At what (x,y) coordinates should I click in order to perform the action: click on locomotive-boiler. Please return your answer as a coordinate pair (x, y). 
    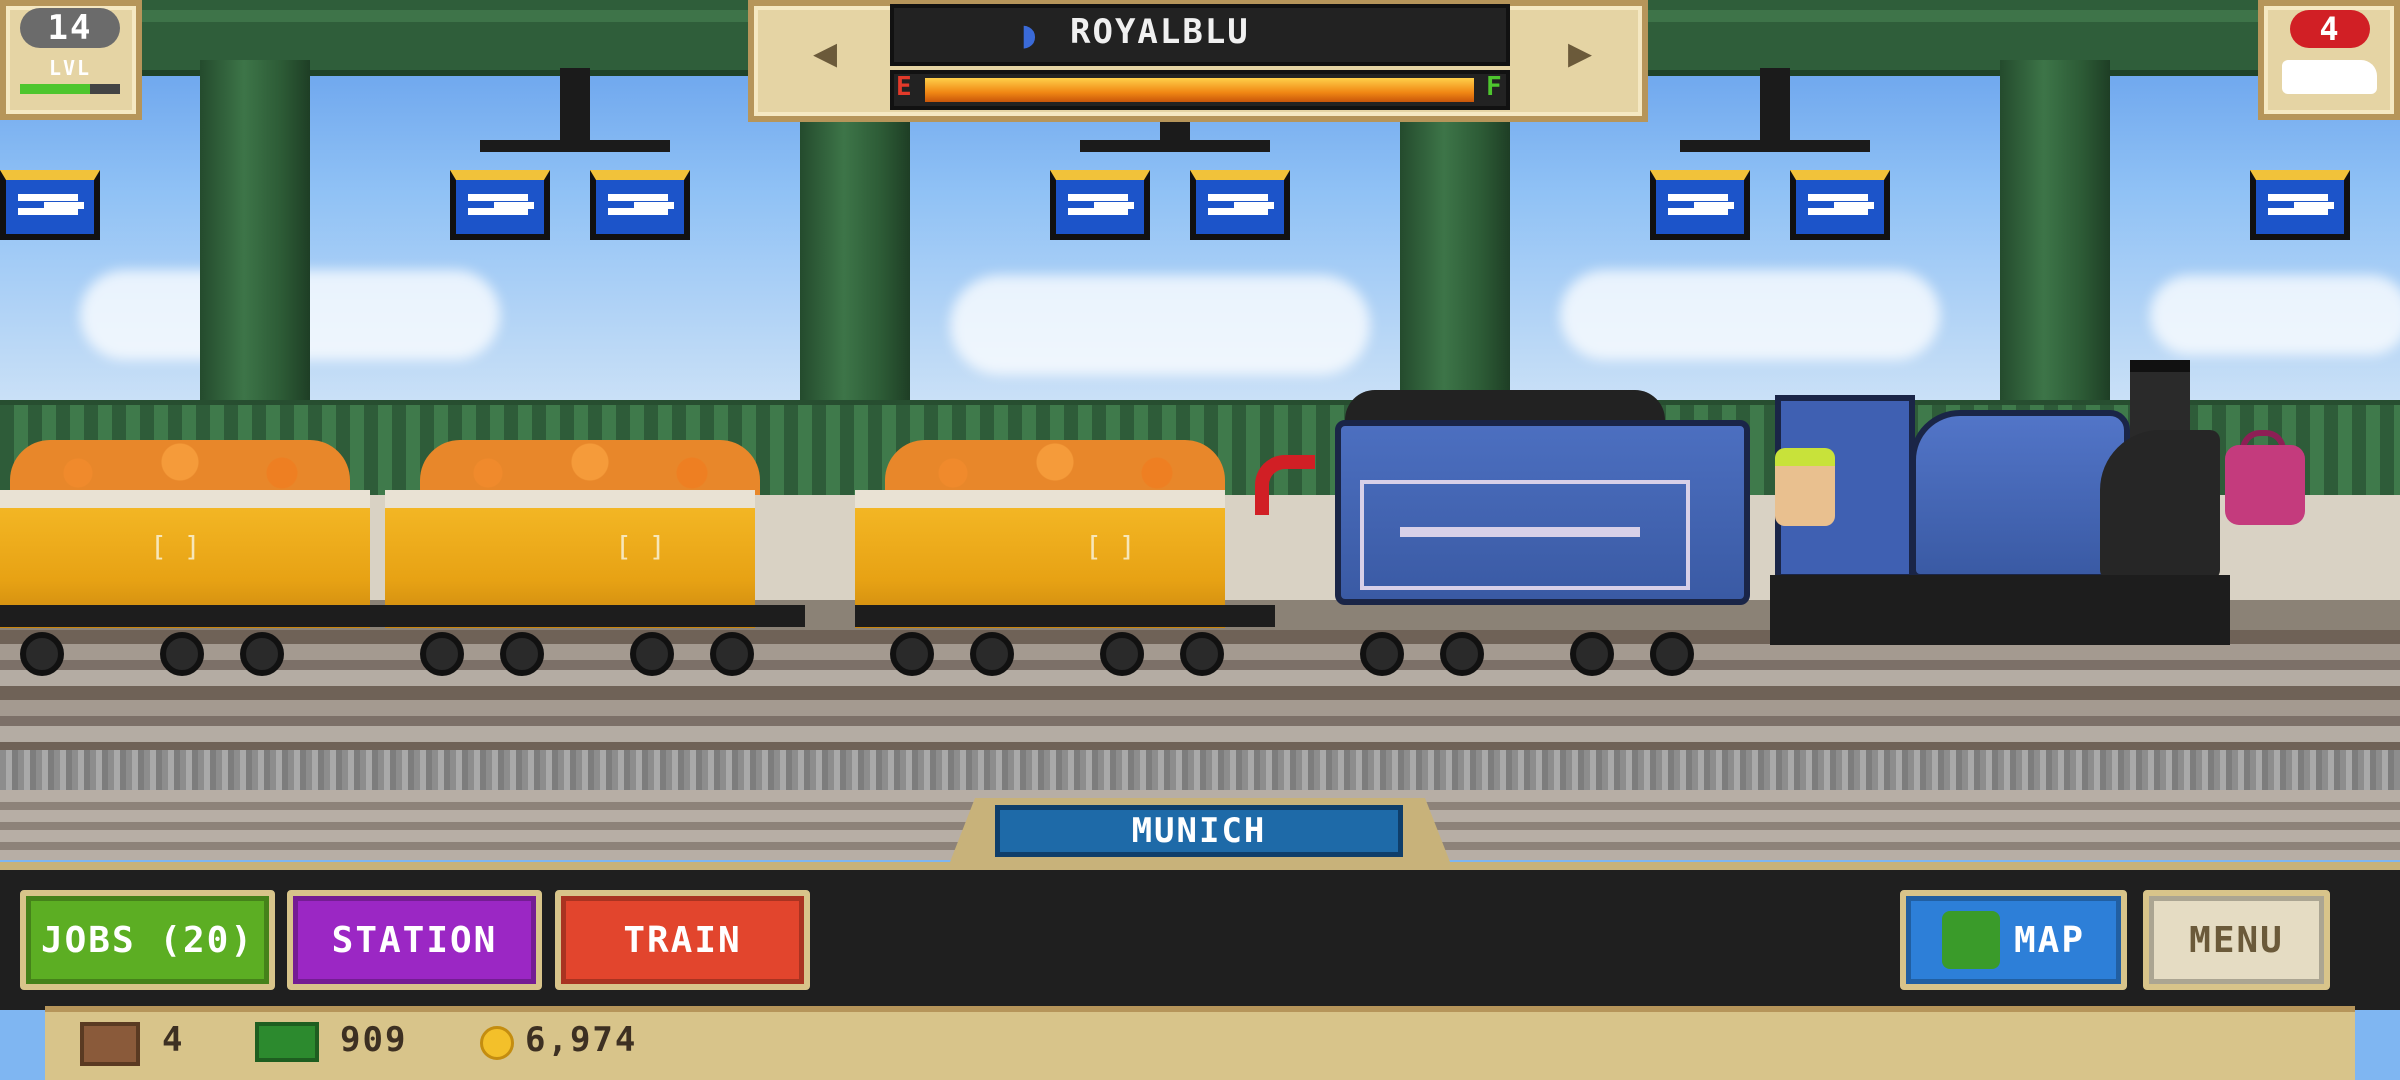
    Looking at the image, I should click on (2020, 495).